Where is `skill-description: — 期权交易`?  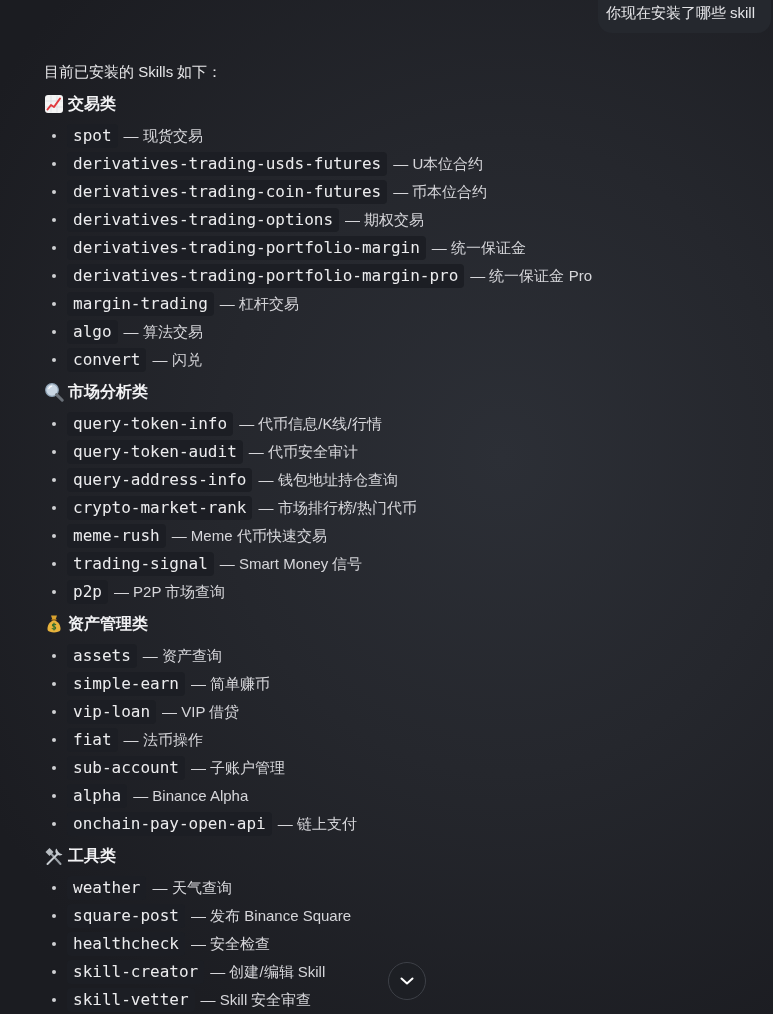
skill-description: — 期权交易 is located at coordinates (385, 219).